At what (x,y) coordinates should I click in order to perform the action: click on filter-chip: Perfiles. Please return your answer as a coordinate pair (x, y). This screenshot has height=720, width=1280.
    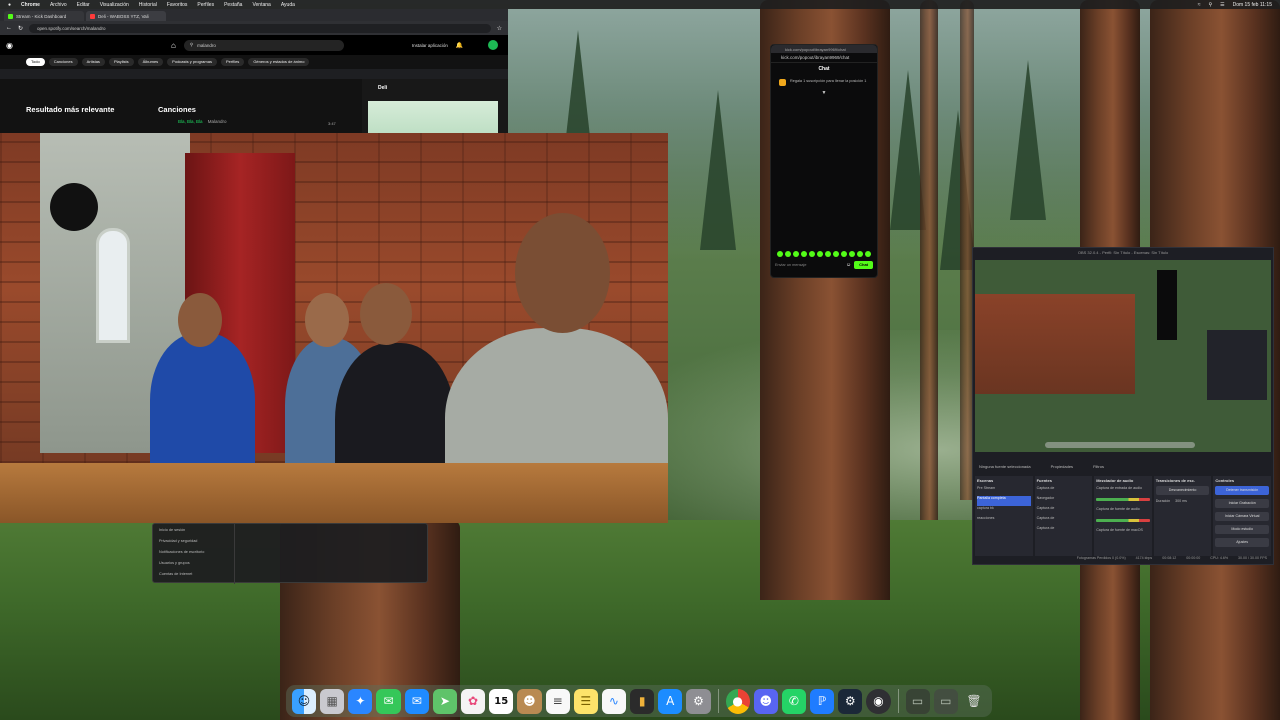
    Looking at the image, I should click on (232, 62).